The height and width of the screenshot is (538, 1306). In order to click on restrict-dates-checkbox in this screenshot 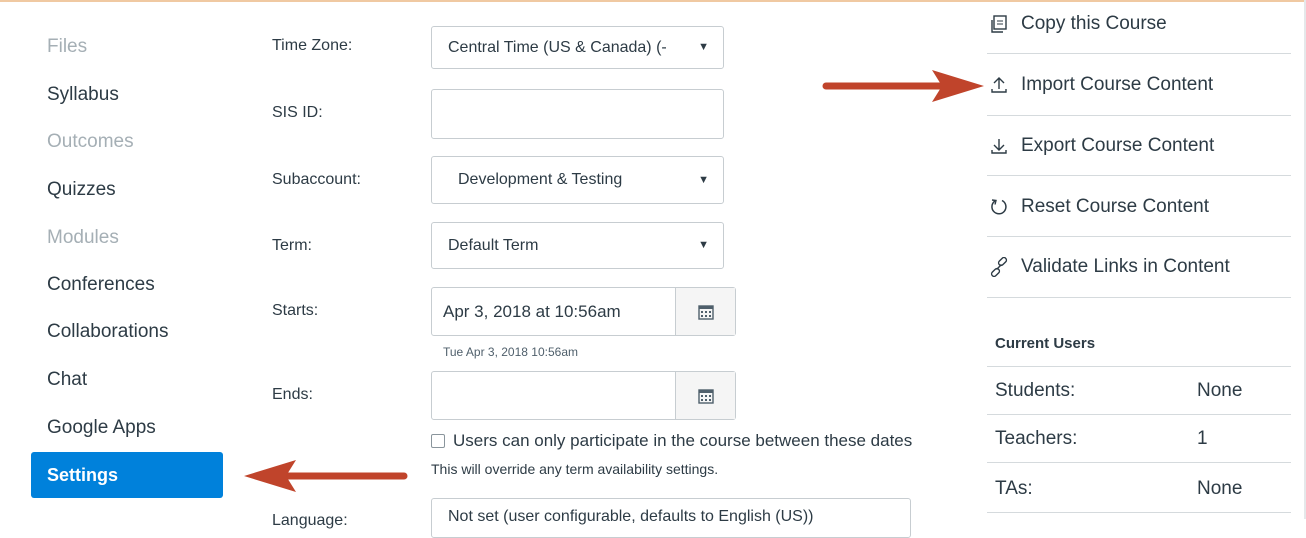, I will do `click(438, 441)`.